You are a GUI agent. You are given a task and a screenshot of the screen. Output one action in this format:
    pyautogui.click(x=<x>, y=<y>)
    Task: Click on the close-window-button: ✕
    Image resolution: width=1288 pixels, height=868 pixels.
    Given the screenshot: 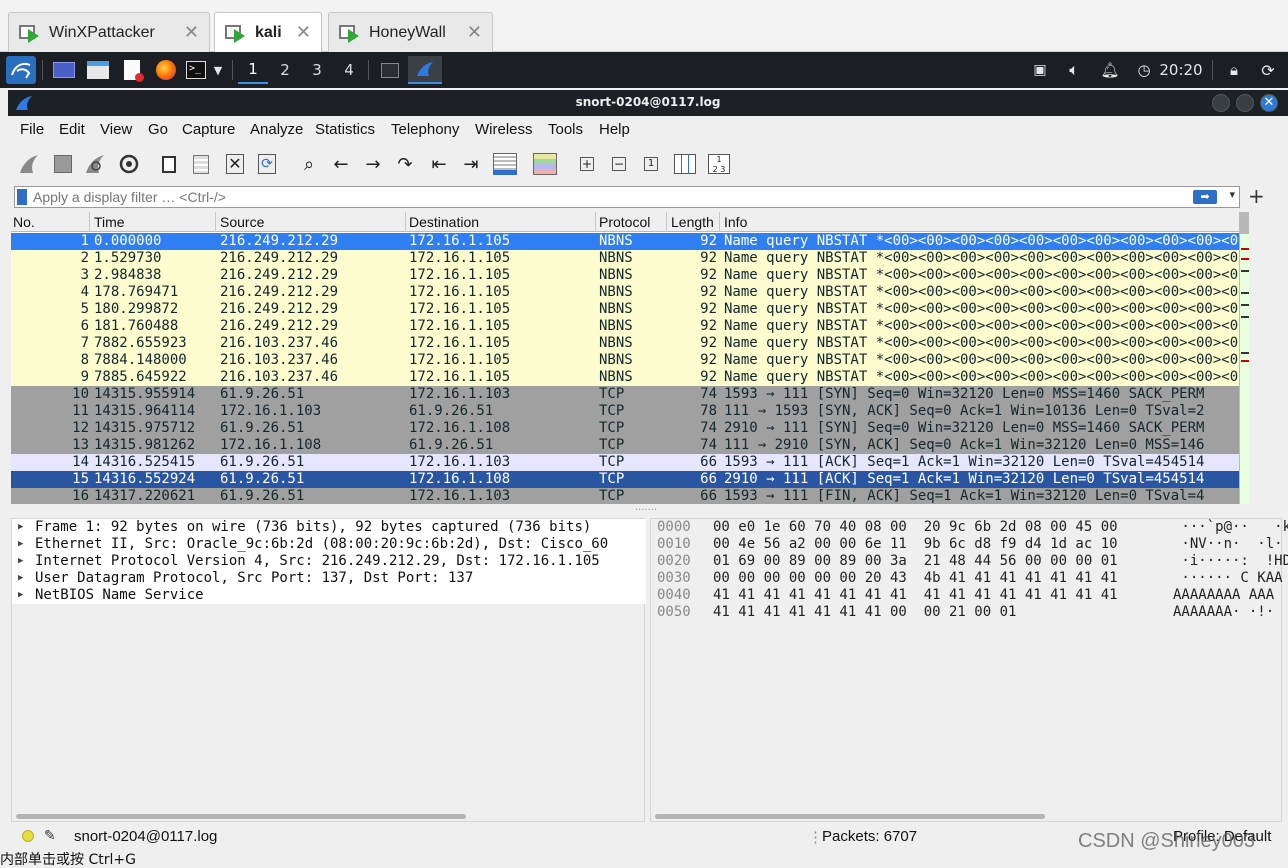 What is the action you would take?
    pyautogui.click(x=1269, y=103)
    